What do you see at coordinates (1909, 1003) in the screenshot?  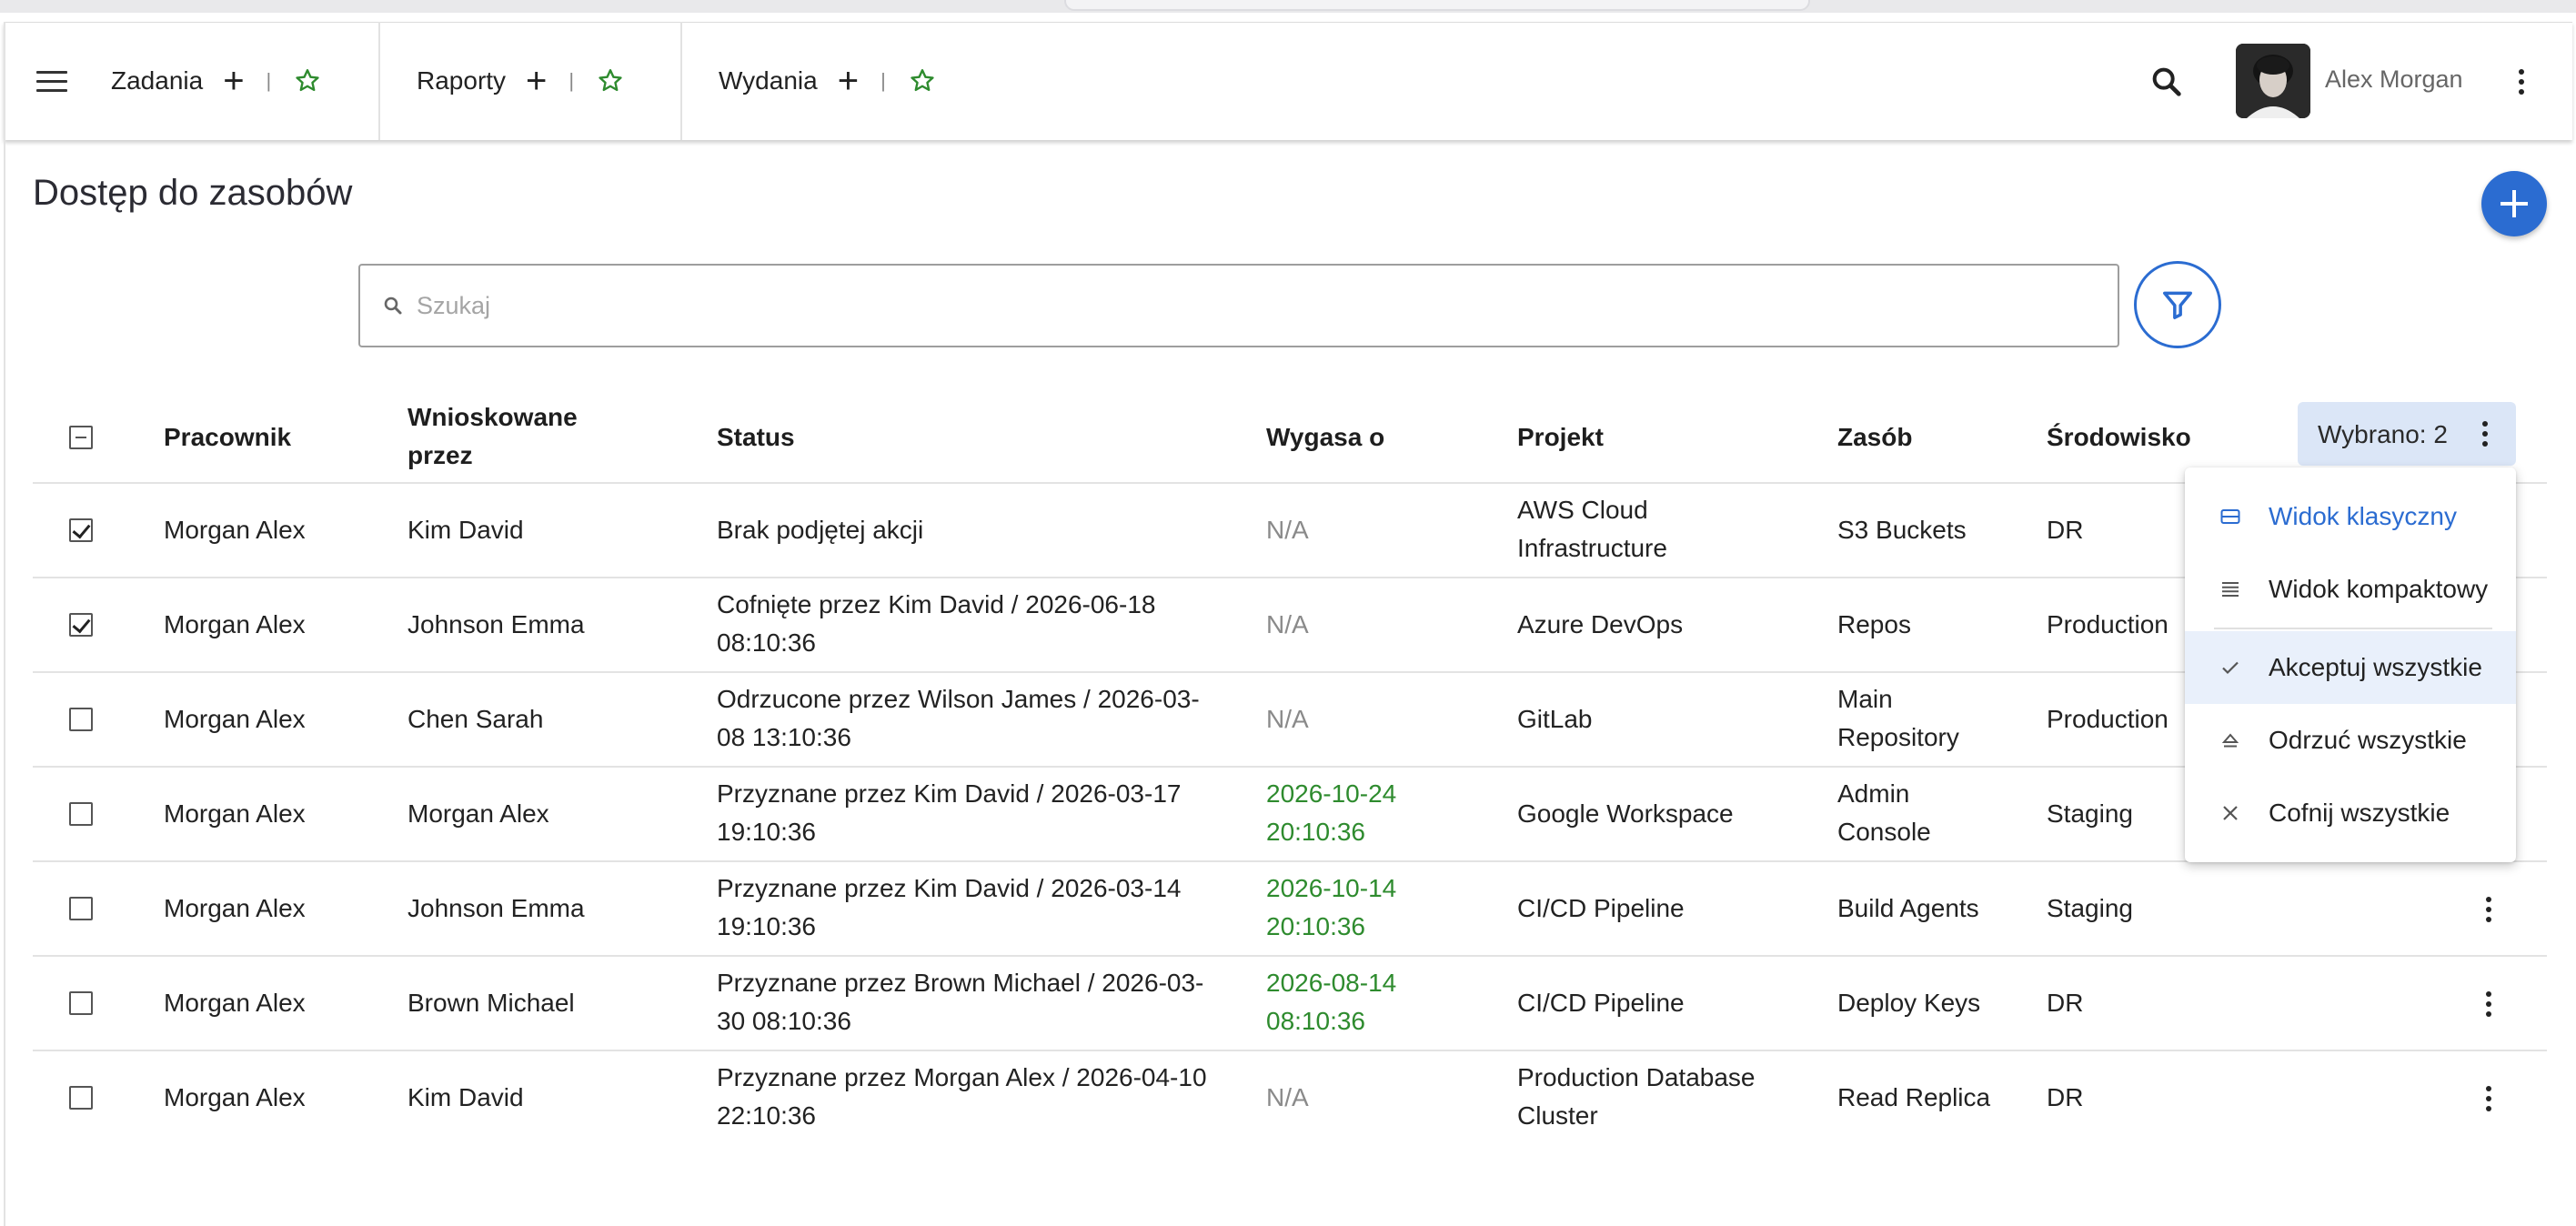 I see `cell-resource: Deploy Keys` at bounding box center [1909, 1003].